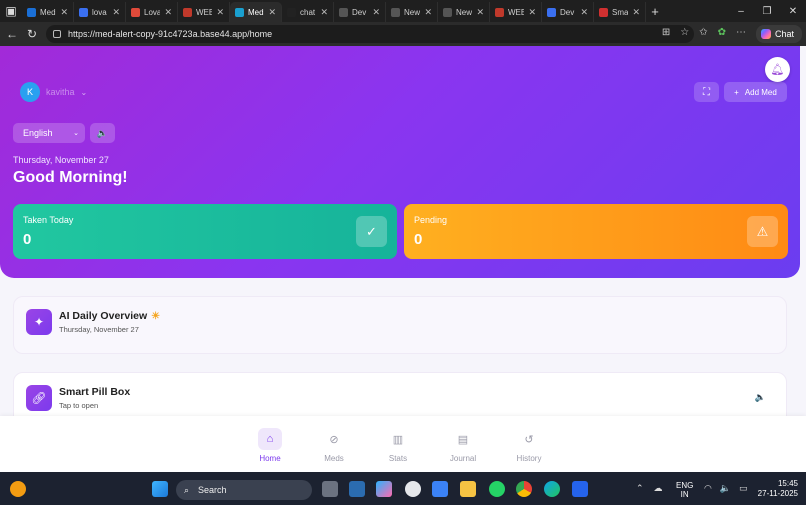 The image size is (806, 505). I want to click on browser-tab: Lova ✕, so click(152, 12).